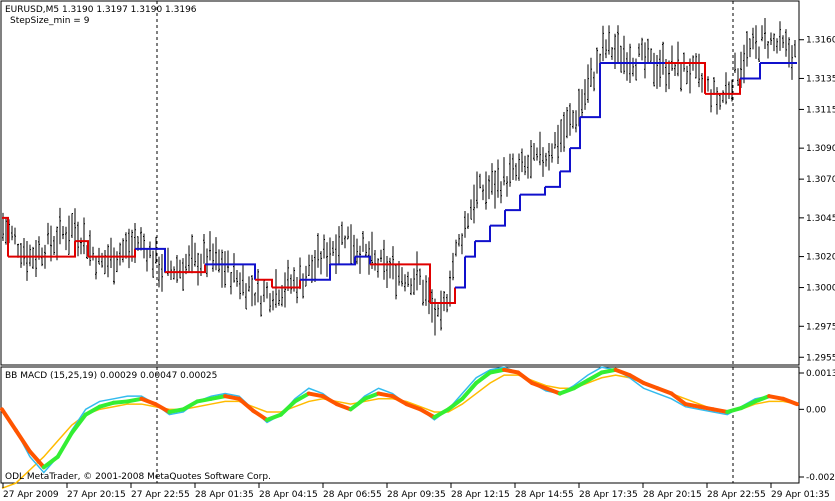 This screenshot has height=501, width=835. Describe the element at coordinates (352, 495) in the screenshot. I see `time-tick-label: 28 Apr 06:55` at that location.